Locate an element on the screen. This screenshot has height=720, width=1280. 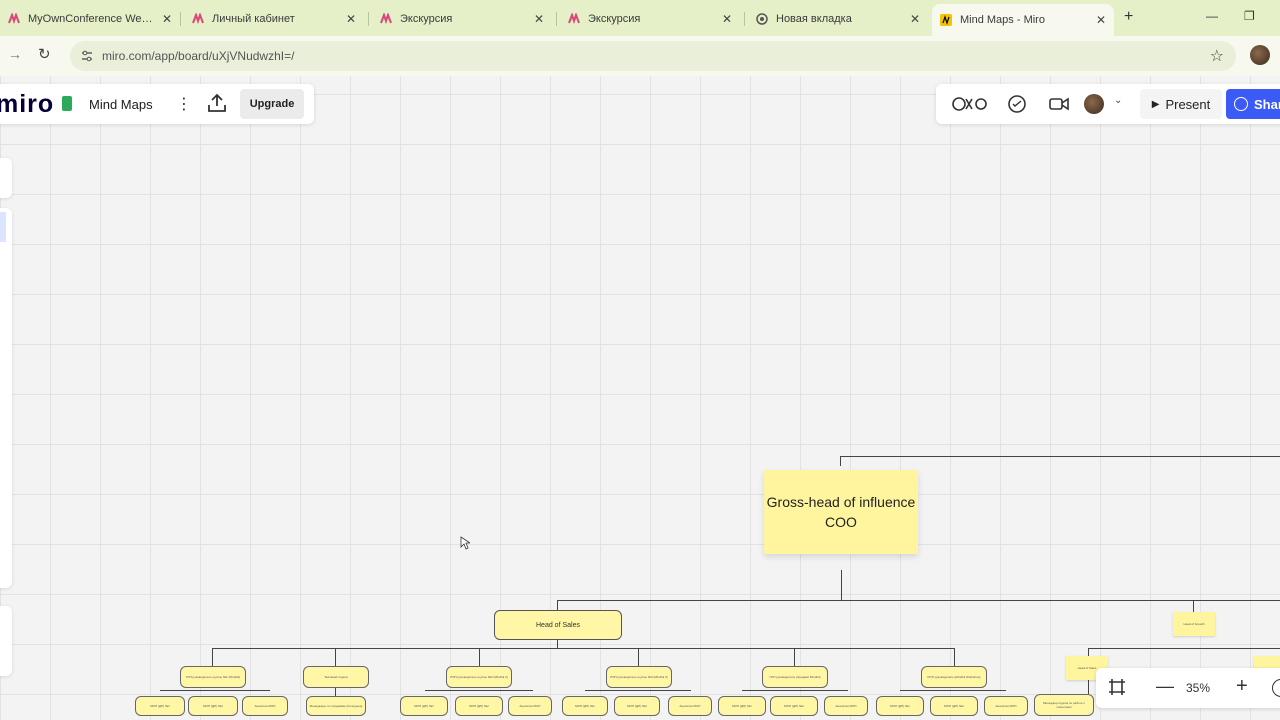
profile-avatar is located at coordinates (1260, 55).